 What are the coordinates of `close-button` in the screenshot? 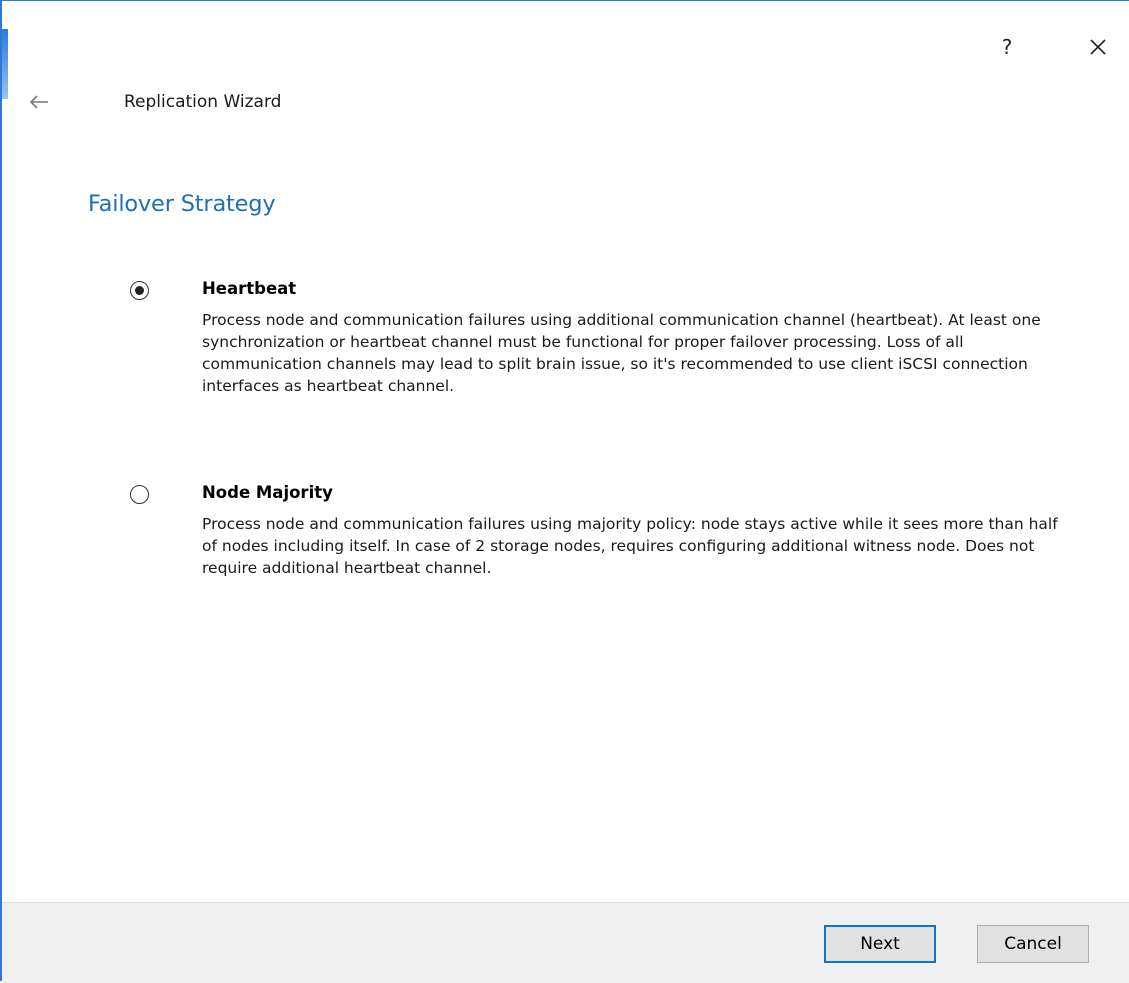 It's located at (1098, 47).